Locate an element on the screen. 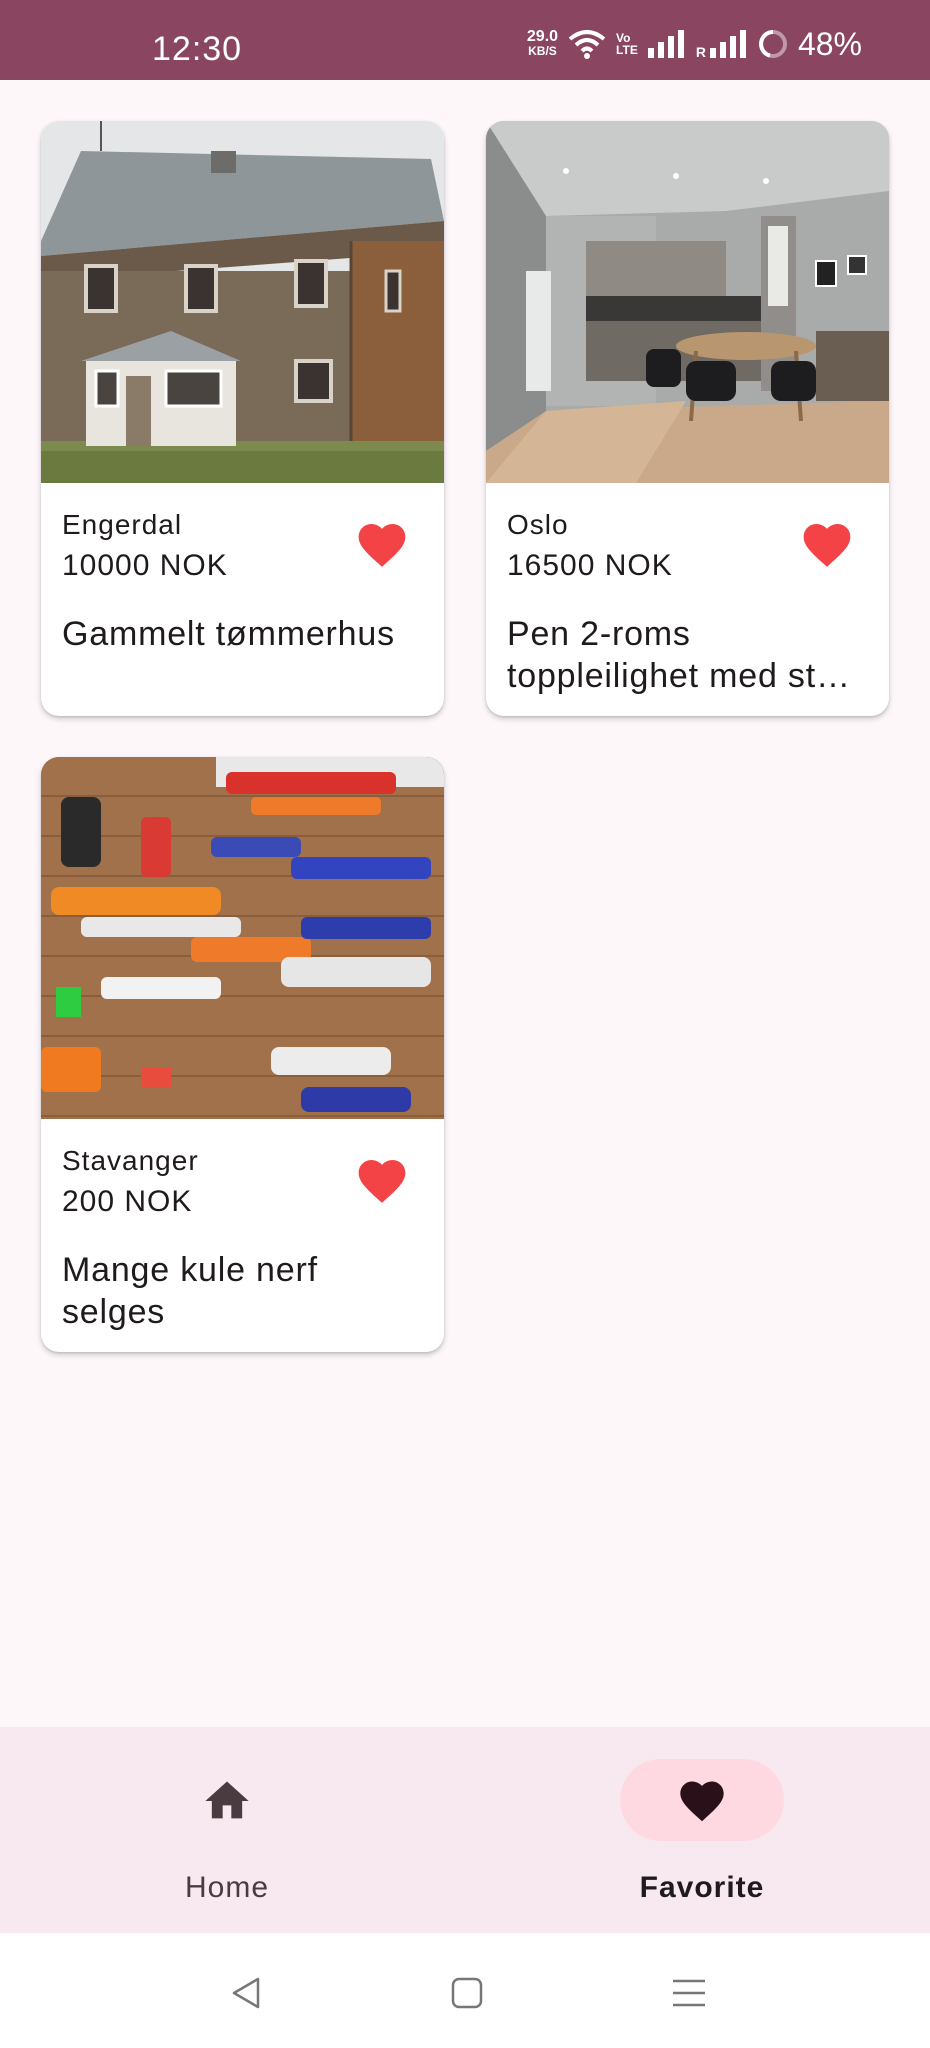 The height and width of the screenshot is (2048, 930). nav-item-home: Home is located at coordinates (227, 1830).